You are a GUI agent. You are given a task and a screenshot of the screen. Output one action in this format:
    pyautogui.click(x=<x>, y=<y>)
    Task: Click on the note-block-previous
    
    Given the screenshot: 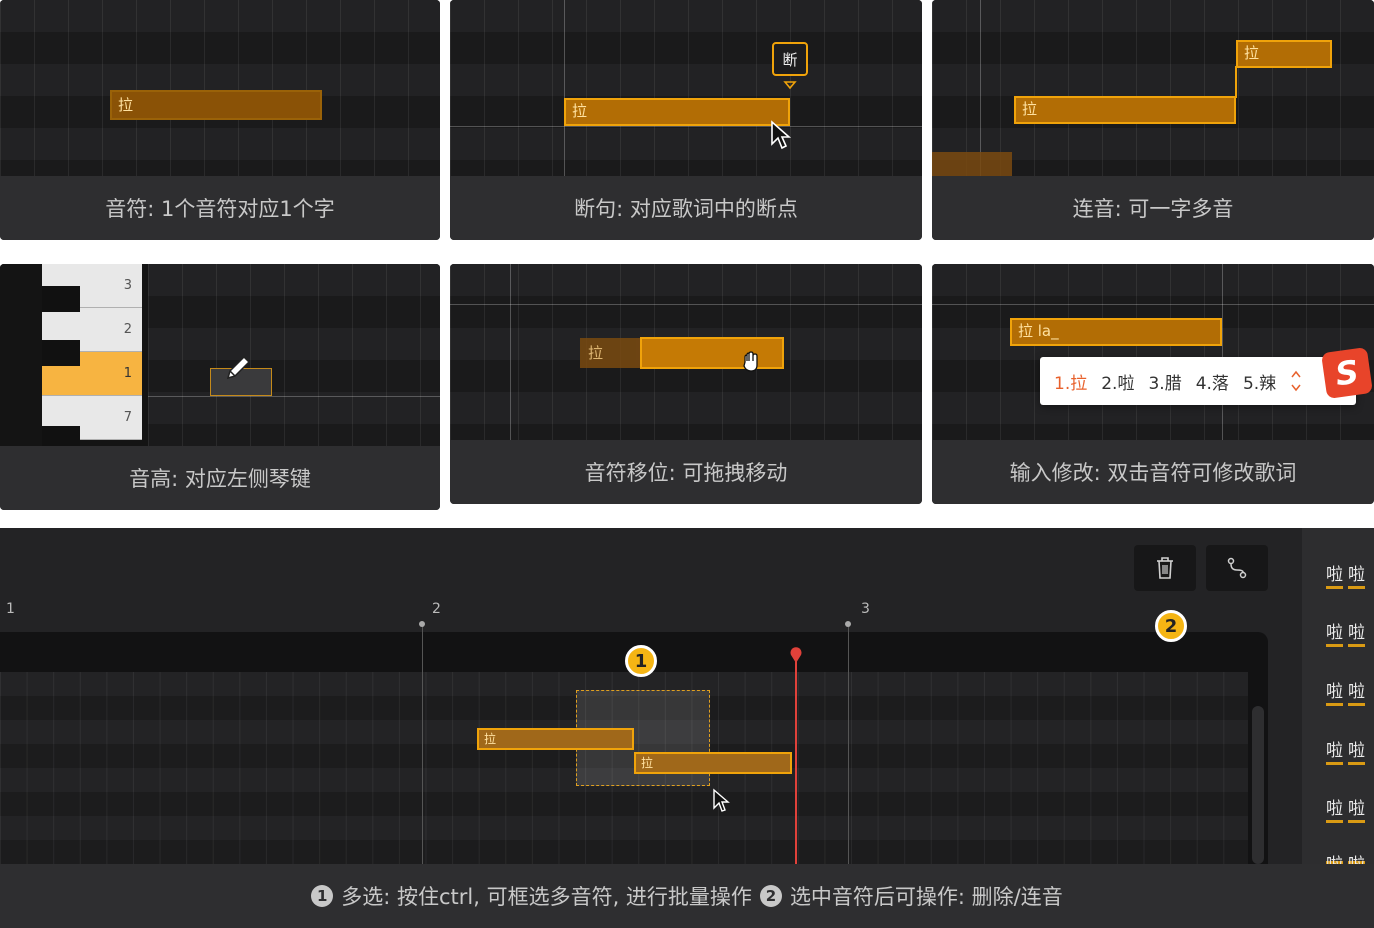 What is the action you would take?
    pyautogui.click(x=972, y=164)
    